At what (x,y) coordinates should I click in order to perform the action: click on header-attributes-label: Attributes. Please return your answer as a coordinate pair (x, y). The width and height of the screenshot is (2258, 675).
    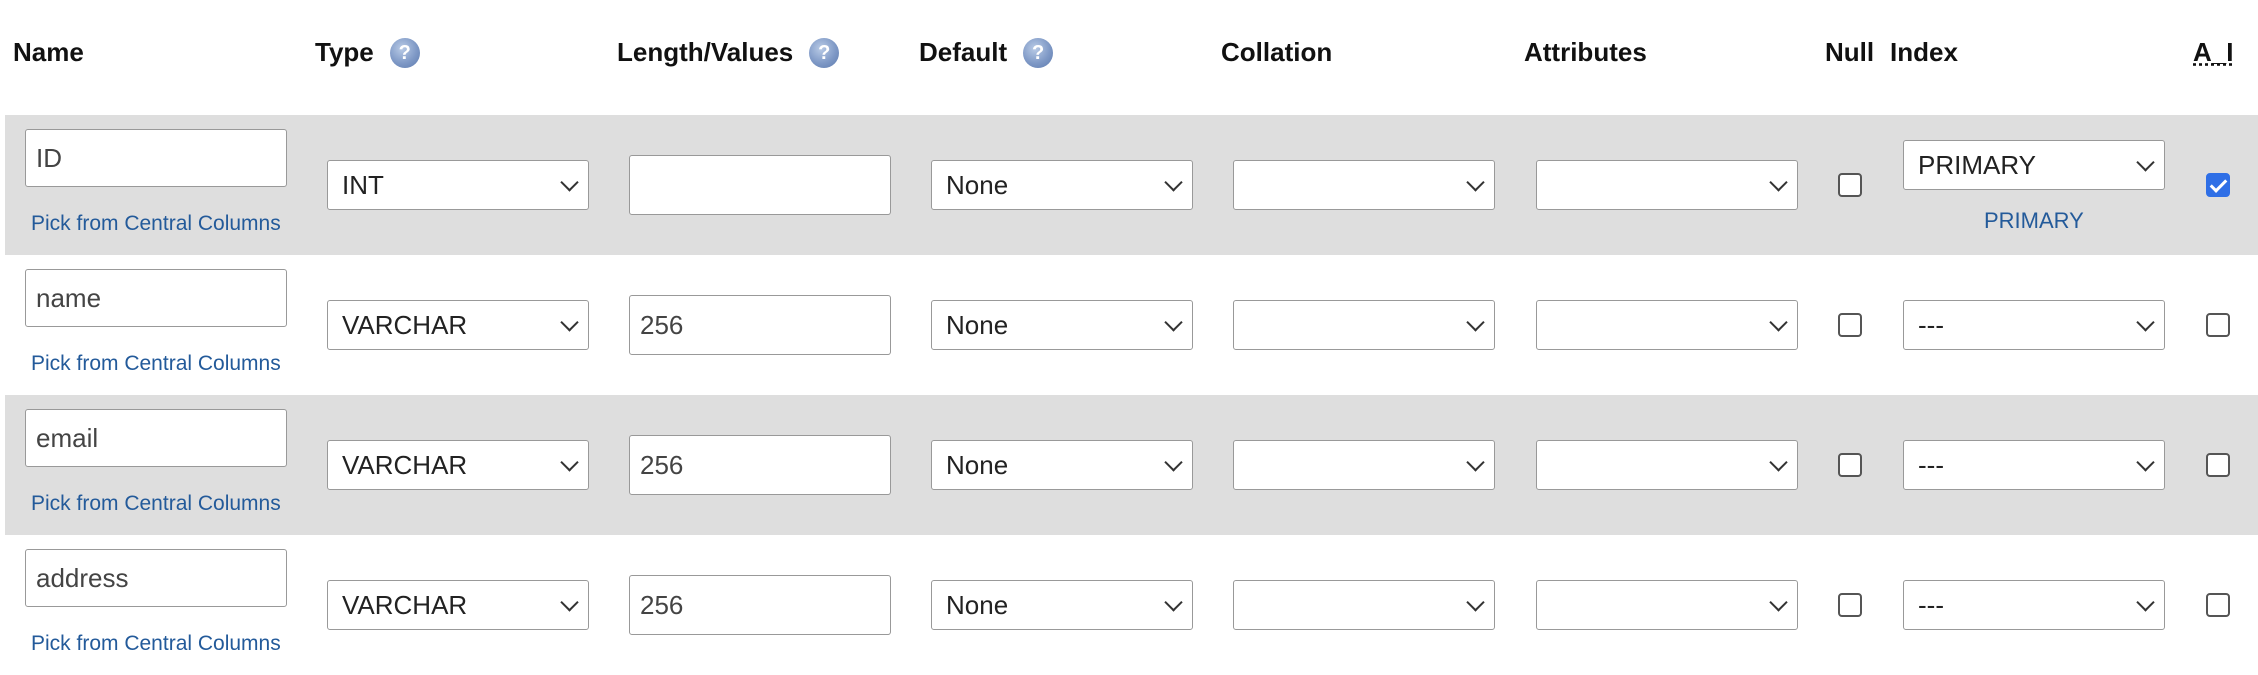
    Looking at the image, I should click on (1585, 52).